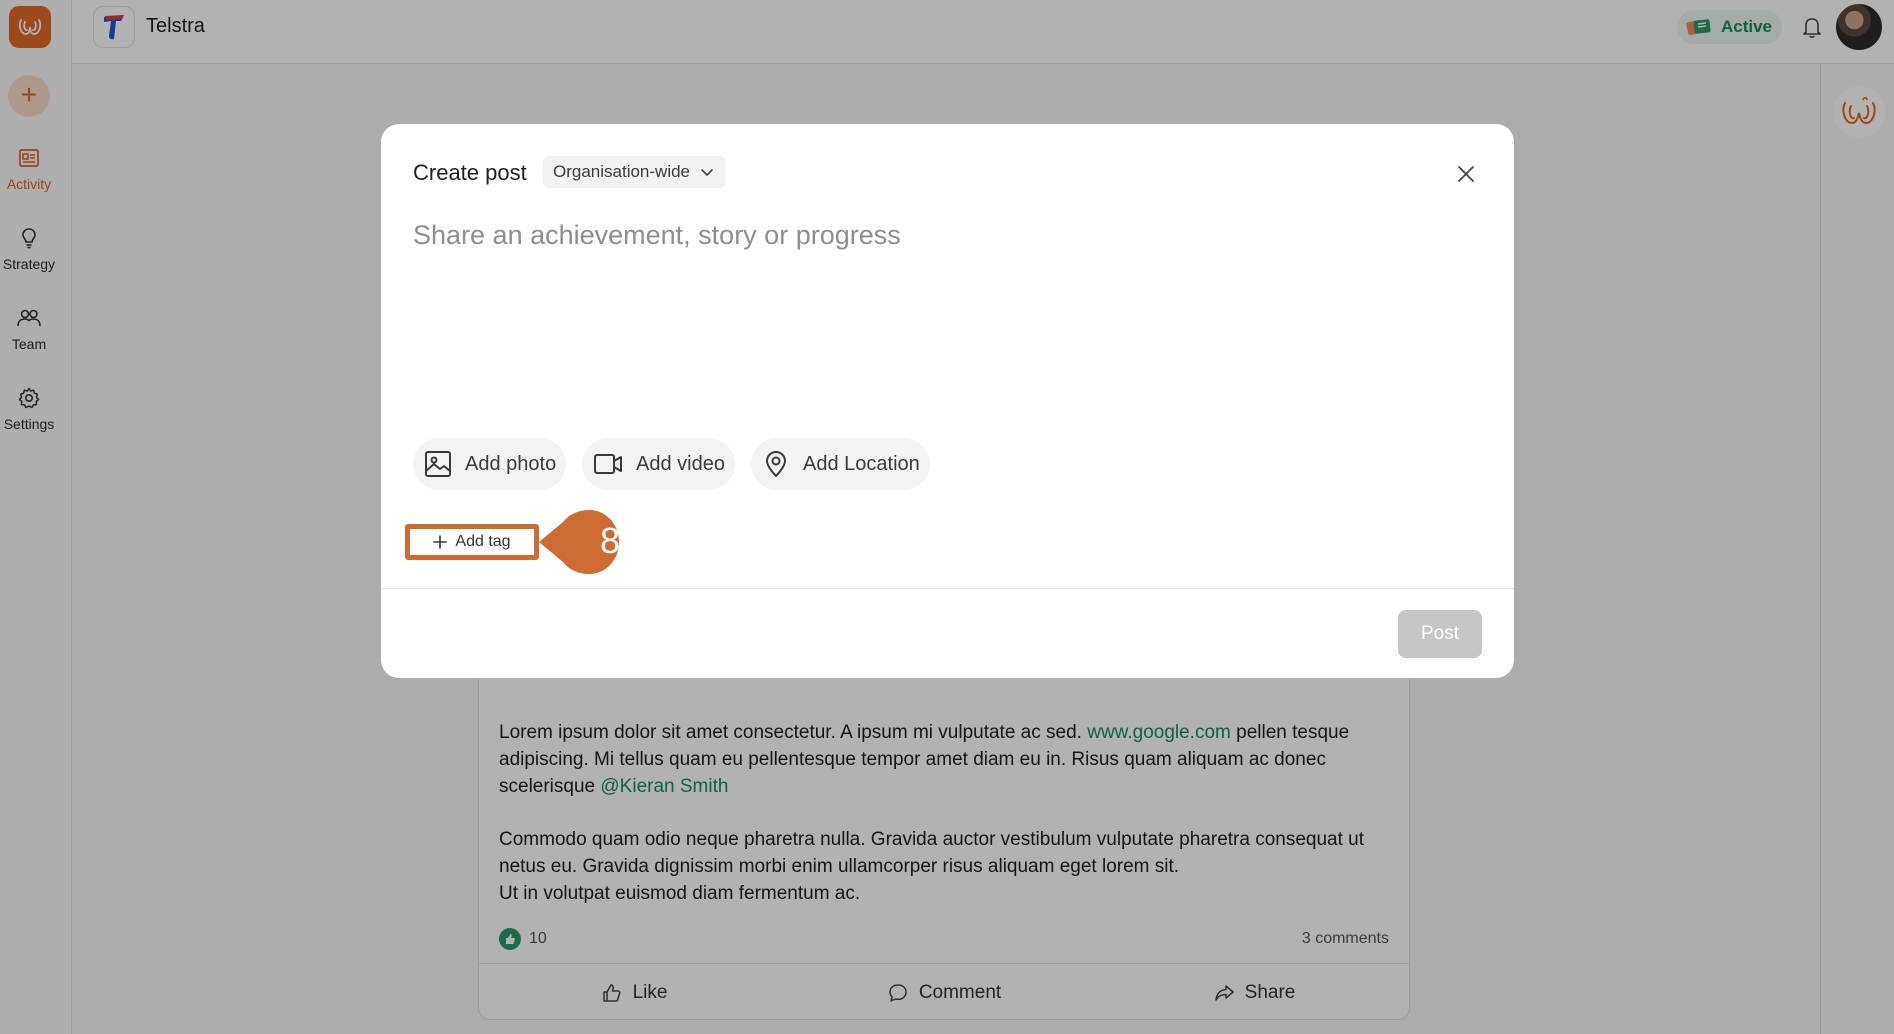 Image resolution: width=1894 pixels, height=1034 pixels. Describe the element at coordinates (610, 540) in the screenshot. I see `step-number: 8` at that location.